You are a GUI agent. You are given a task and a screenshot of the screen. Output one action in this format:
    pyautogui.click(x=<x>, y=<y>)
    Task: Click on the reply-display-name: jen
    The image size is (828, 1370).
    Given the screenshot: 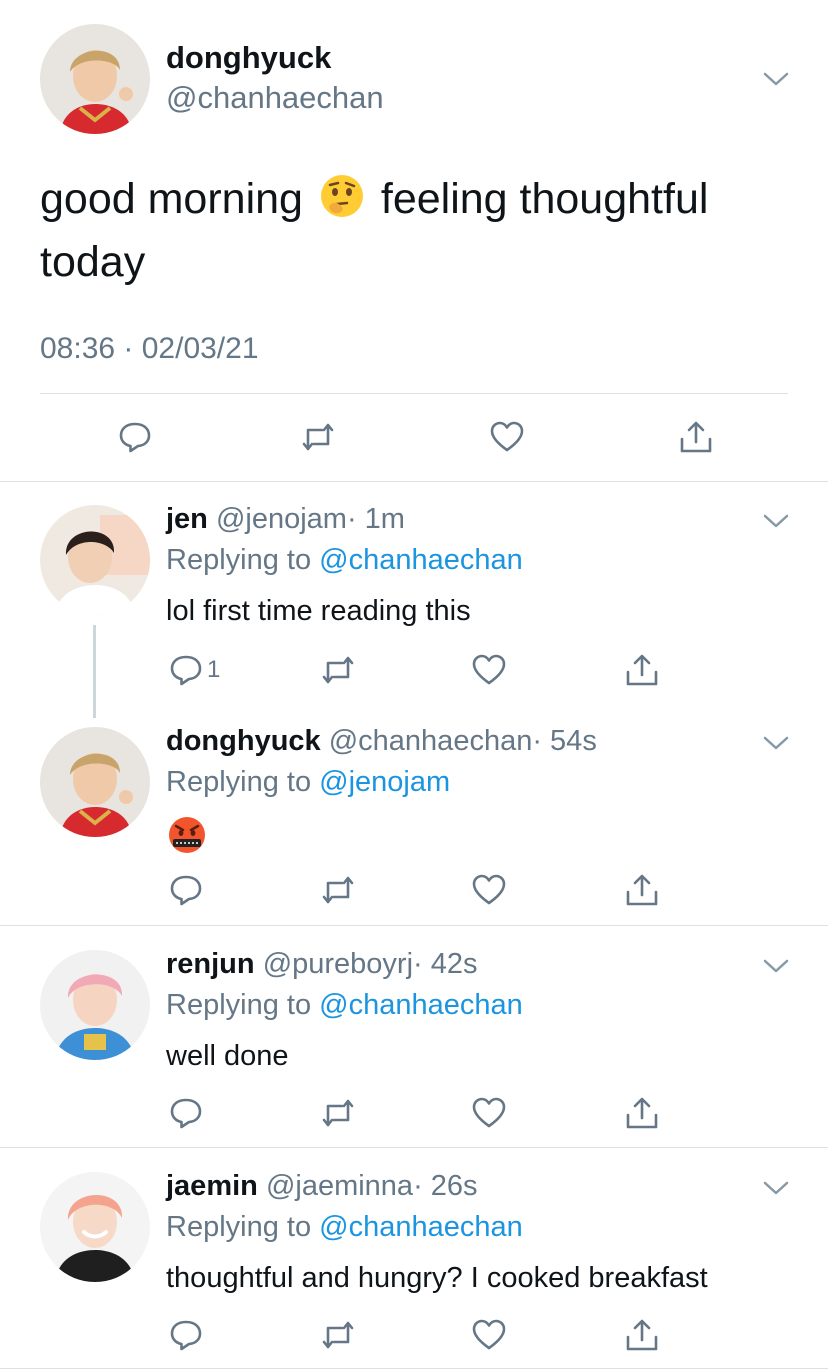 What is the action you would take?
    pyautogui.click(x=187, y=519)
    